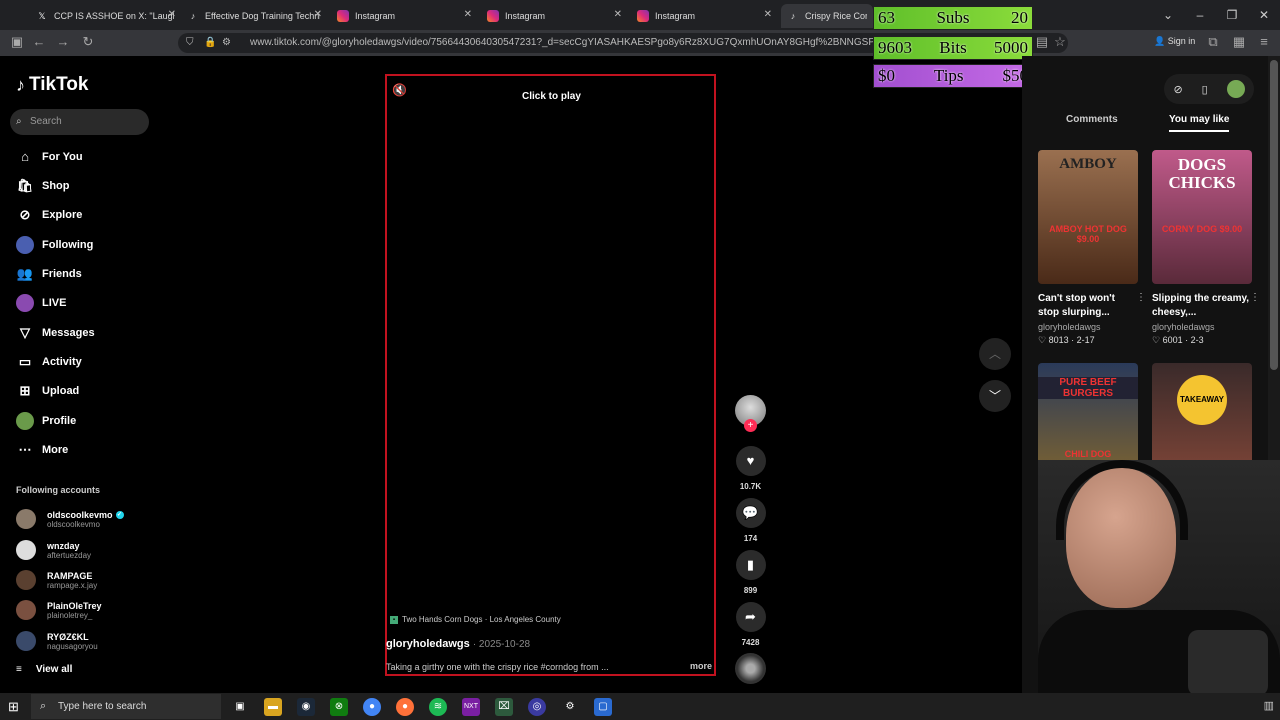  I want to click on bookmark-icon: ▮, so click(750, 565).